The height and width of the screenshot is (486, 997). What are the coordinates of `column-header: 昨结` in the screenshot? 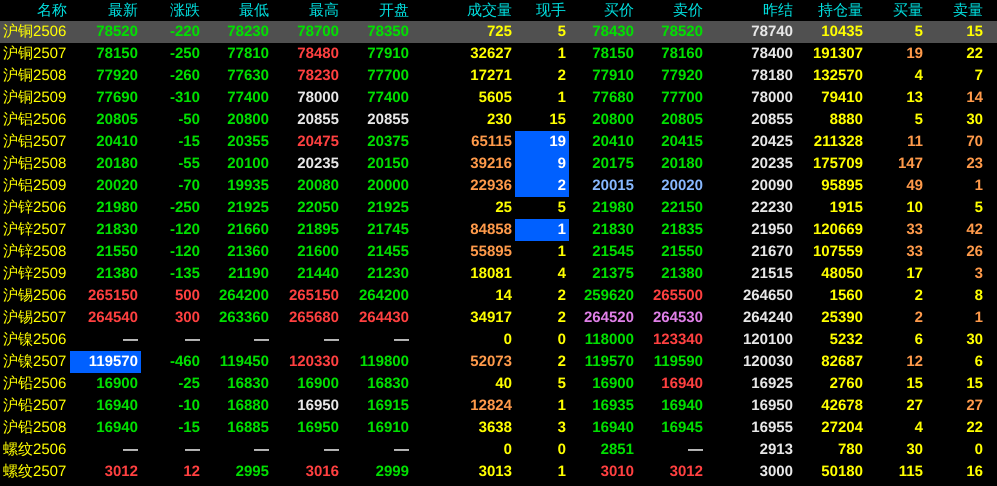 It's located at (751, 10).